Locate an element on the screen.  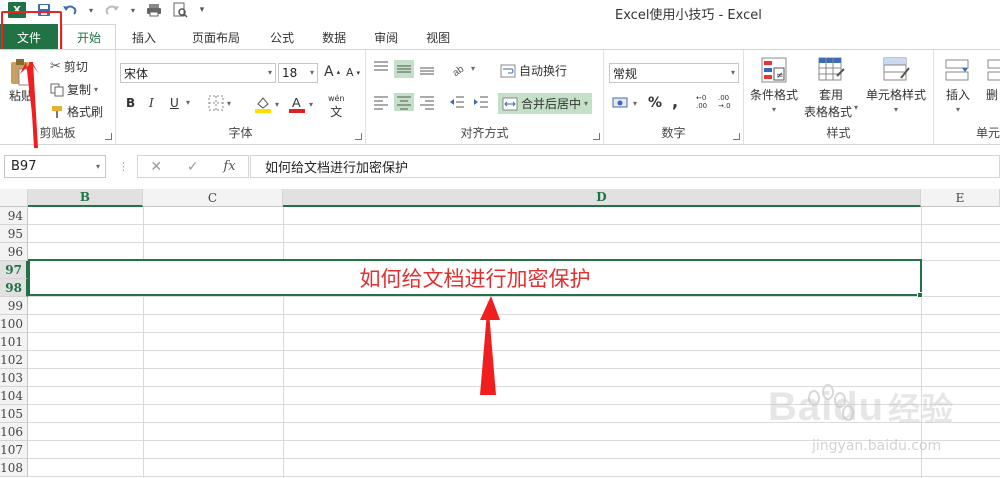
column-header-e: E is located at coordinates (960, 198).